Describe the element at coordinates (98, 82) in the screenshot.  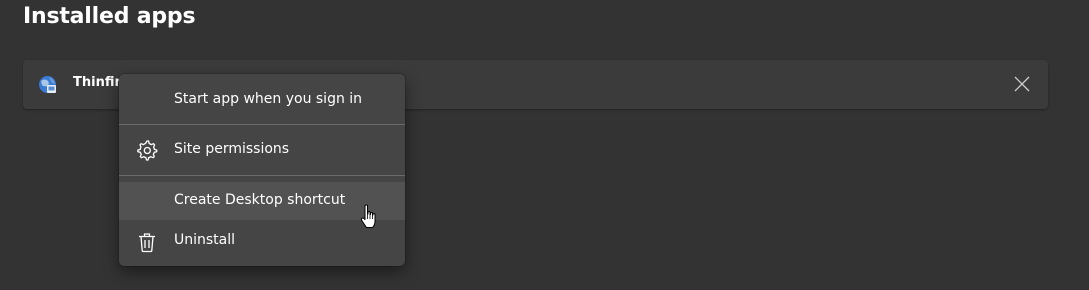
I see `app-name: Thinfin` at that location.